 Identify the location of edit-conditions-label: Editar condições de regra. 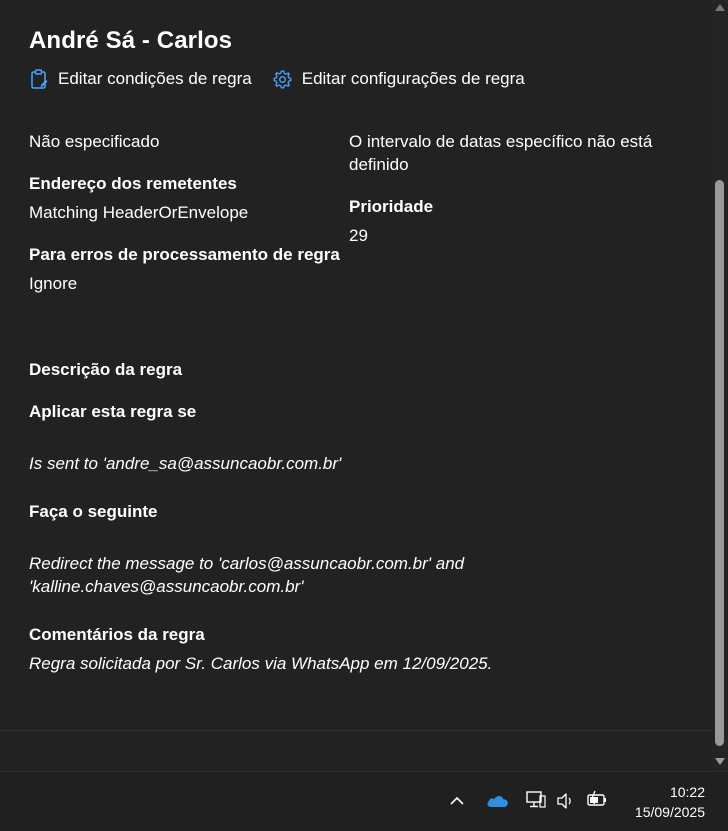
(155, 78).